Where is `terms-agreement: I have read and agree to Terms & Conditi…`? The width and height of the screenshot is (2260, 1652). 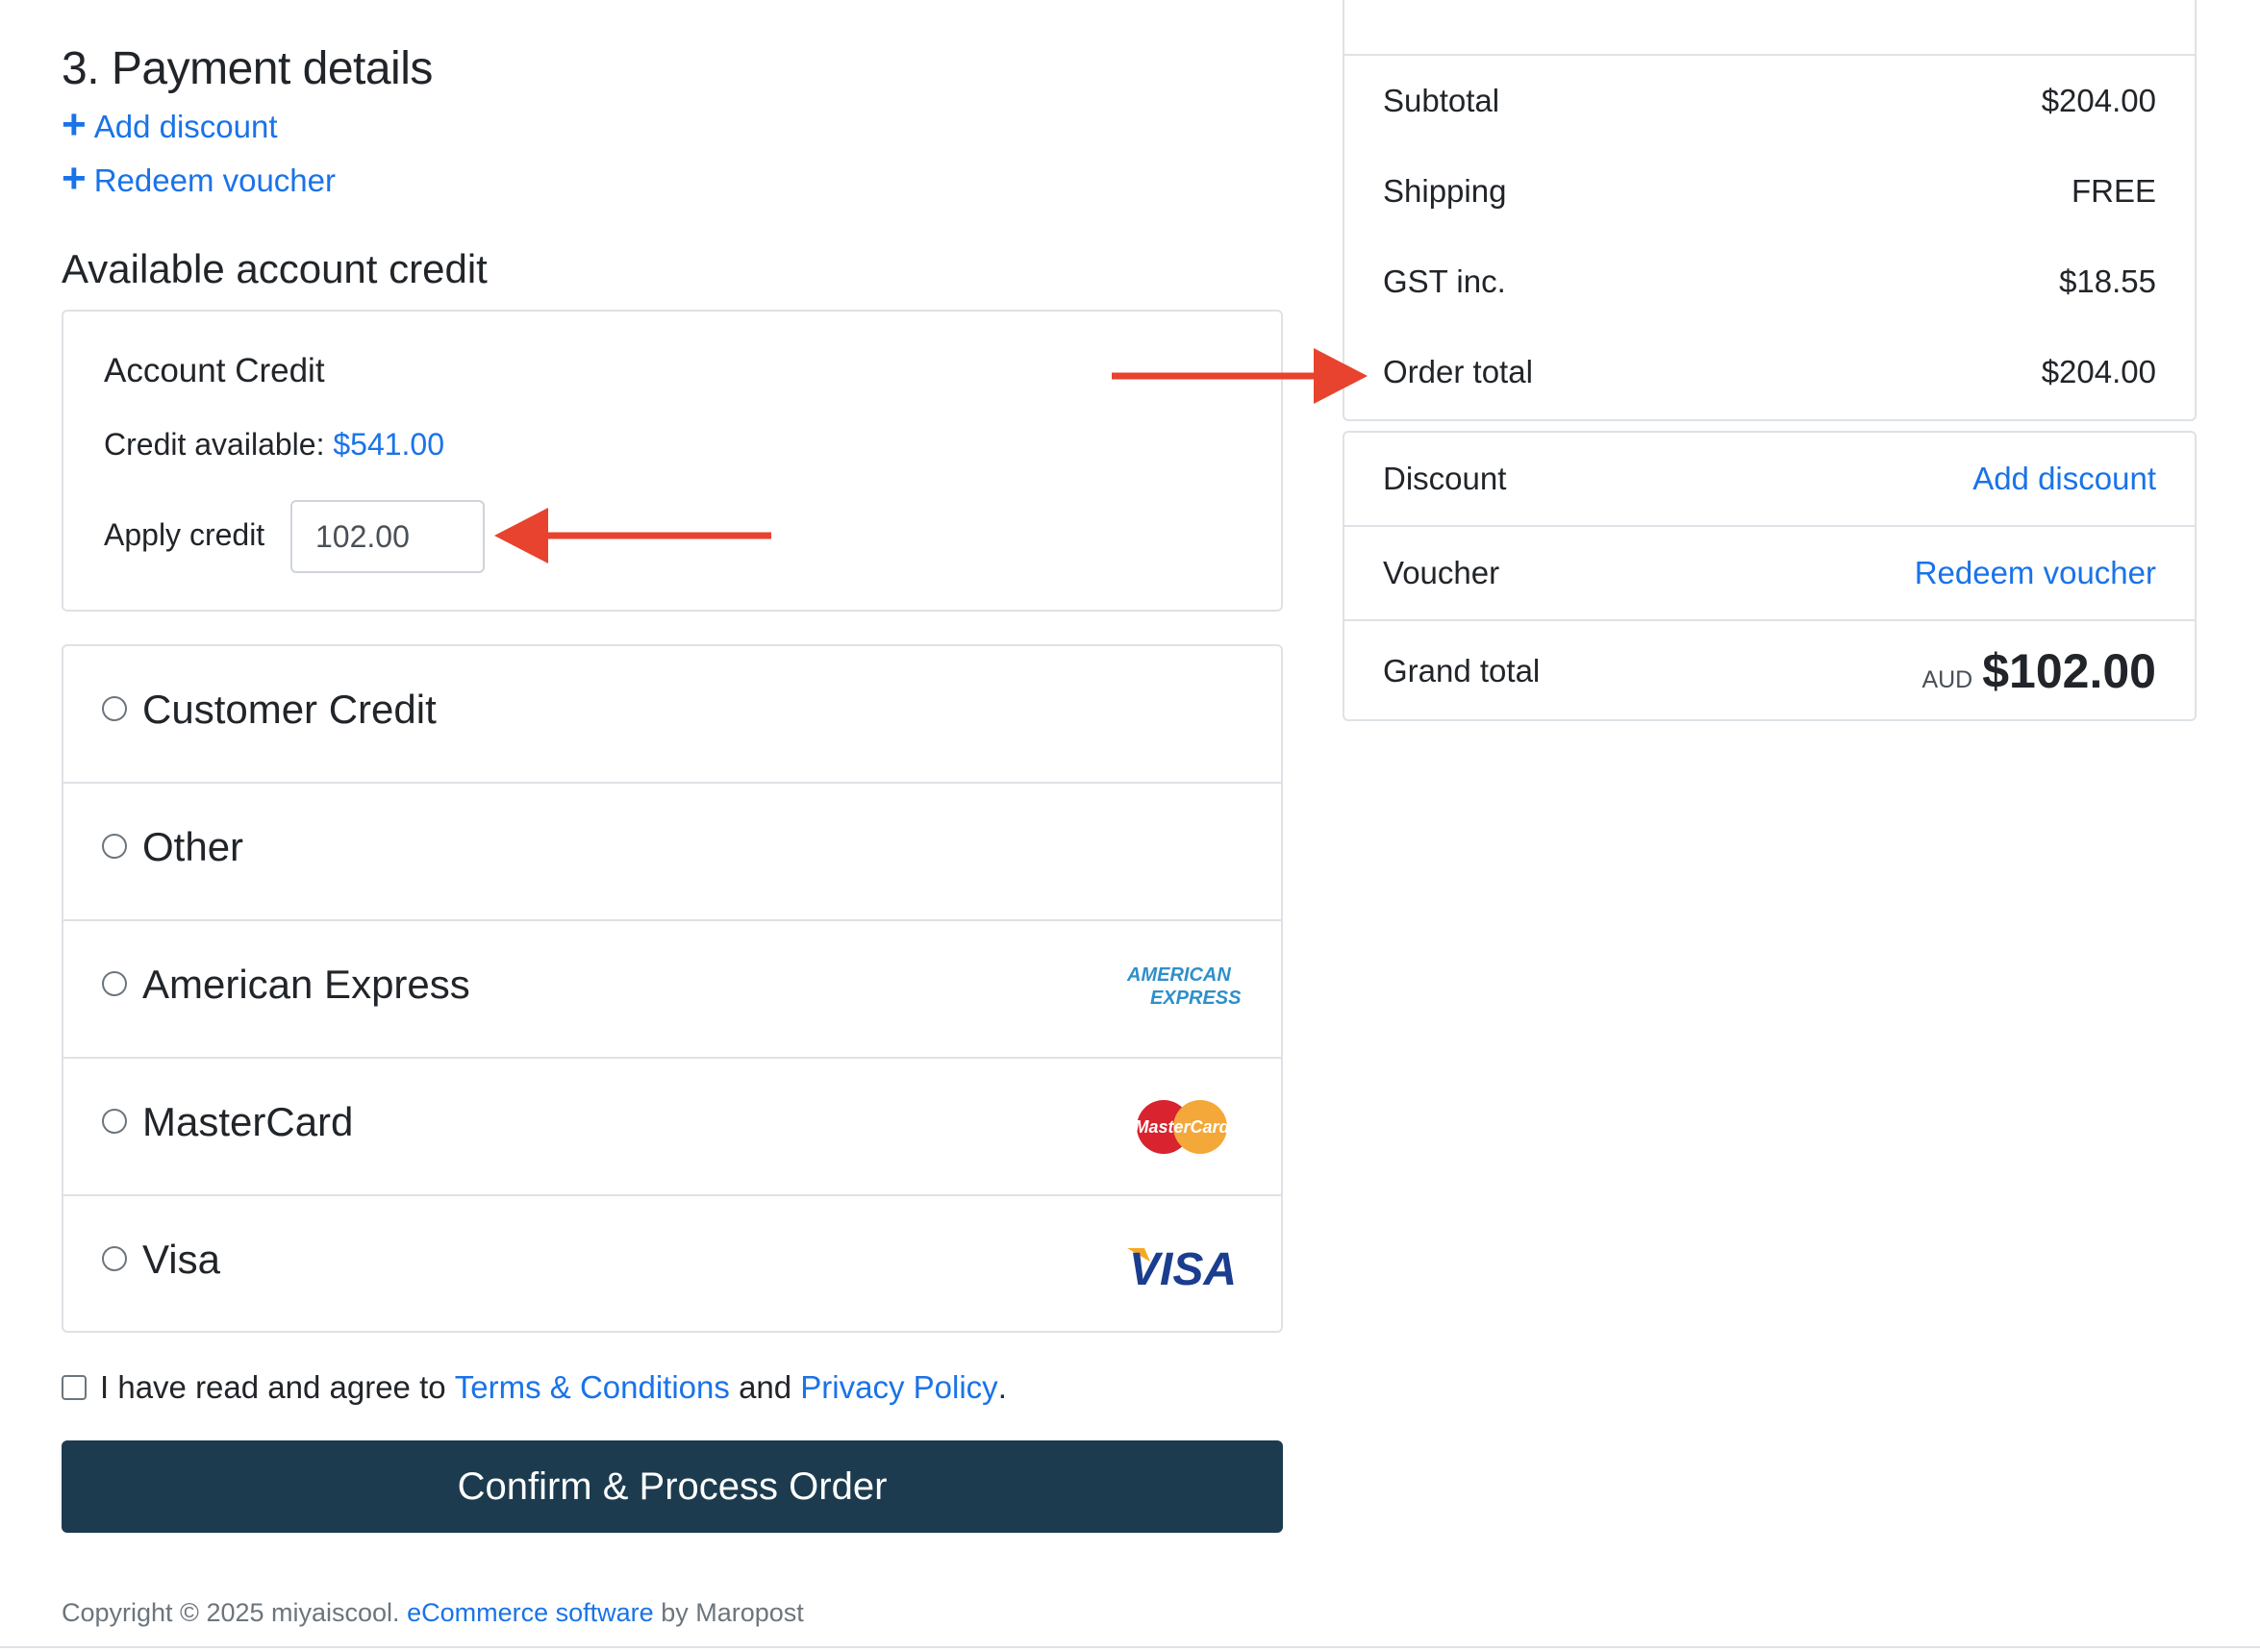
terms-agreement: I have read and agree to Terms & Conditi… is located at coordinates (534, 1387).